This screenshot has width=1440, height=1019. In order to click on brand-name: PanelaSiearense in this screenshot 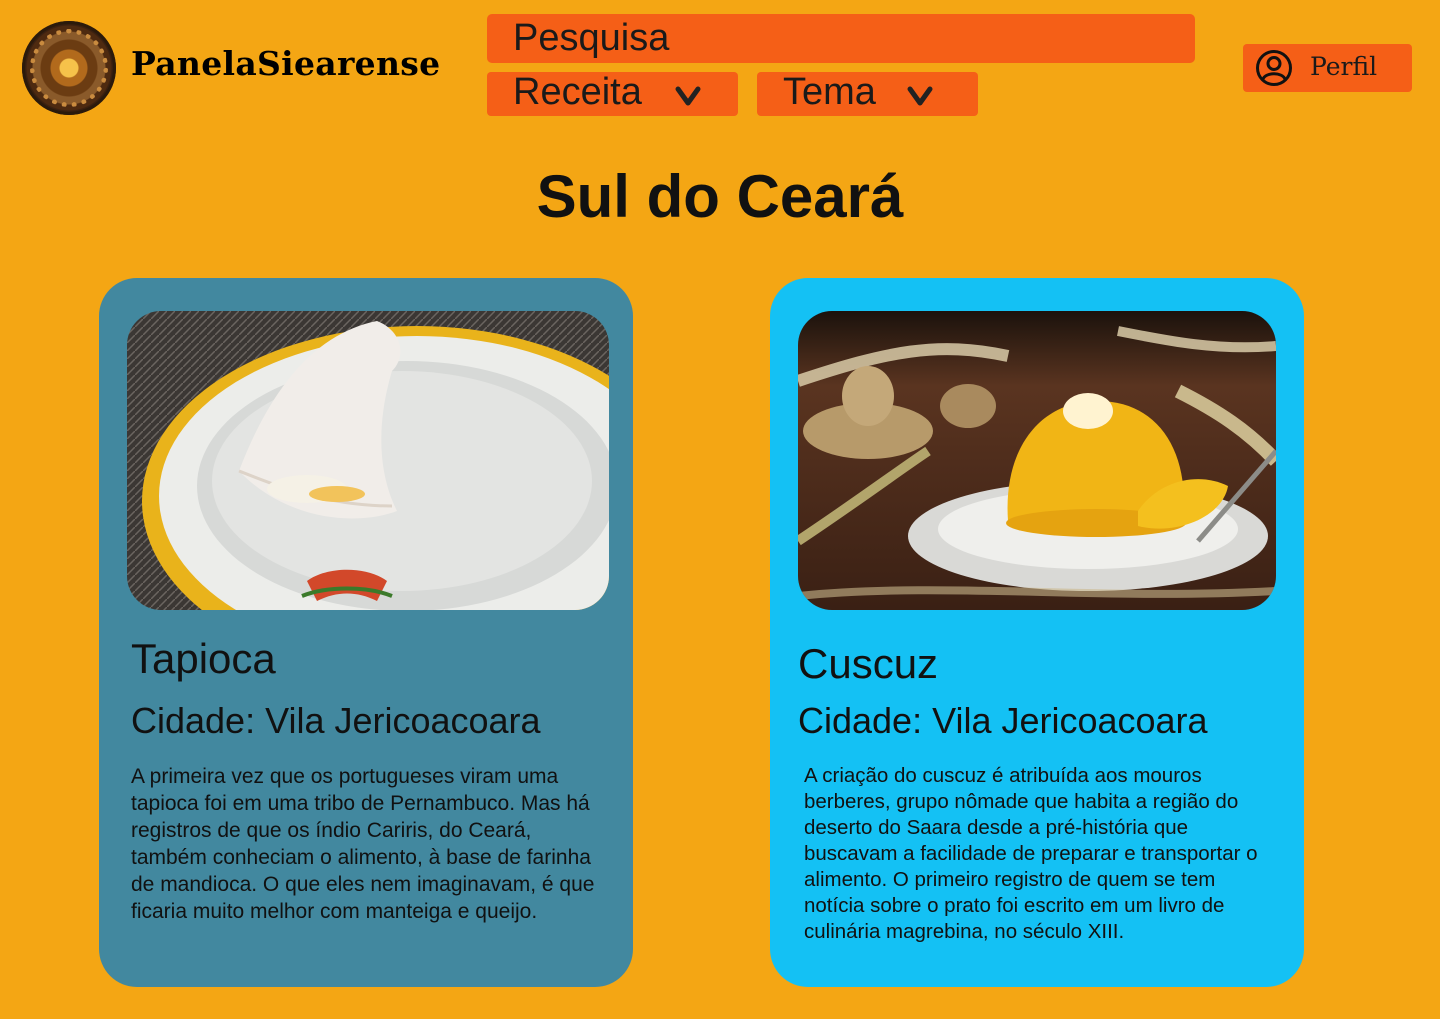, I will do `click(285, 63)`.